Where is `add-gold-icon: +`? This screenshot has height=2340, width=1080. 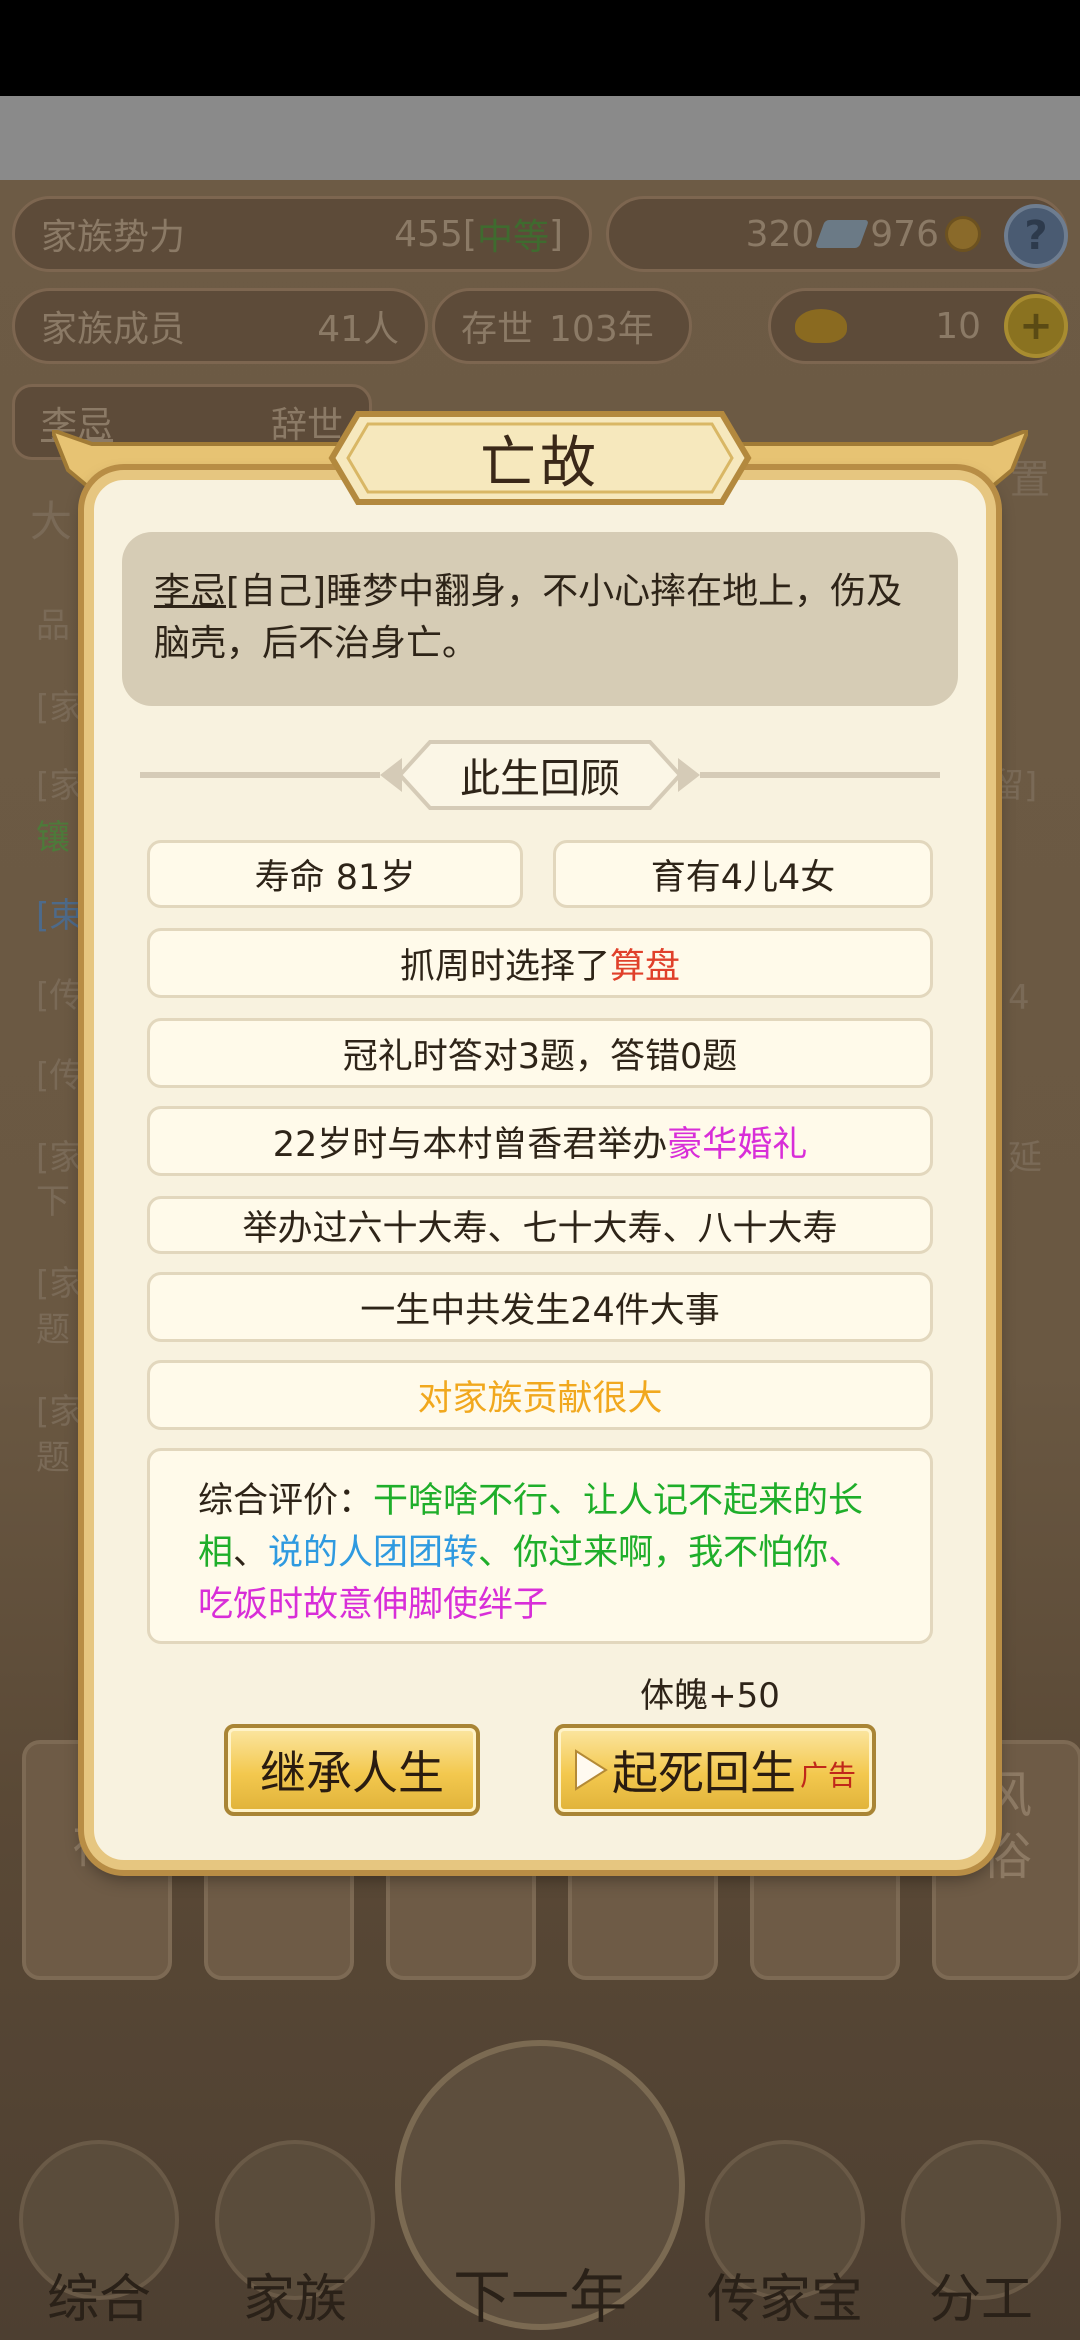
add-gold-icon: + is located at coordinates (1036, 326).